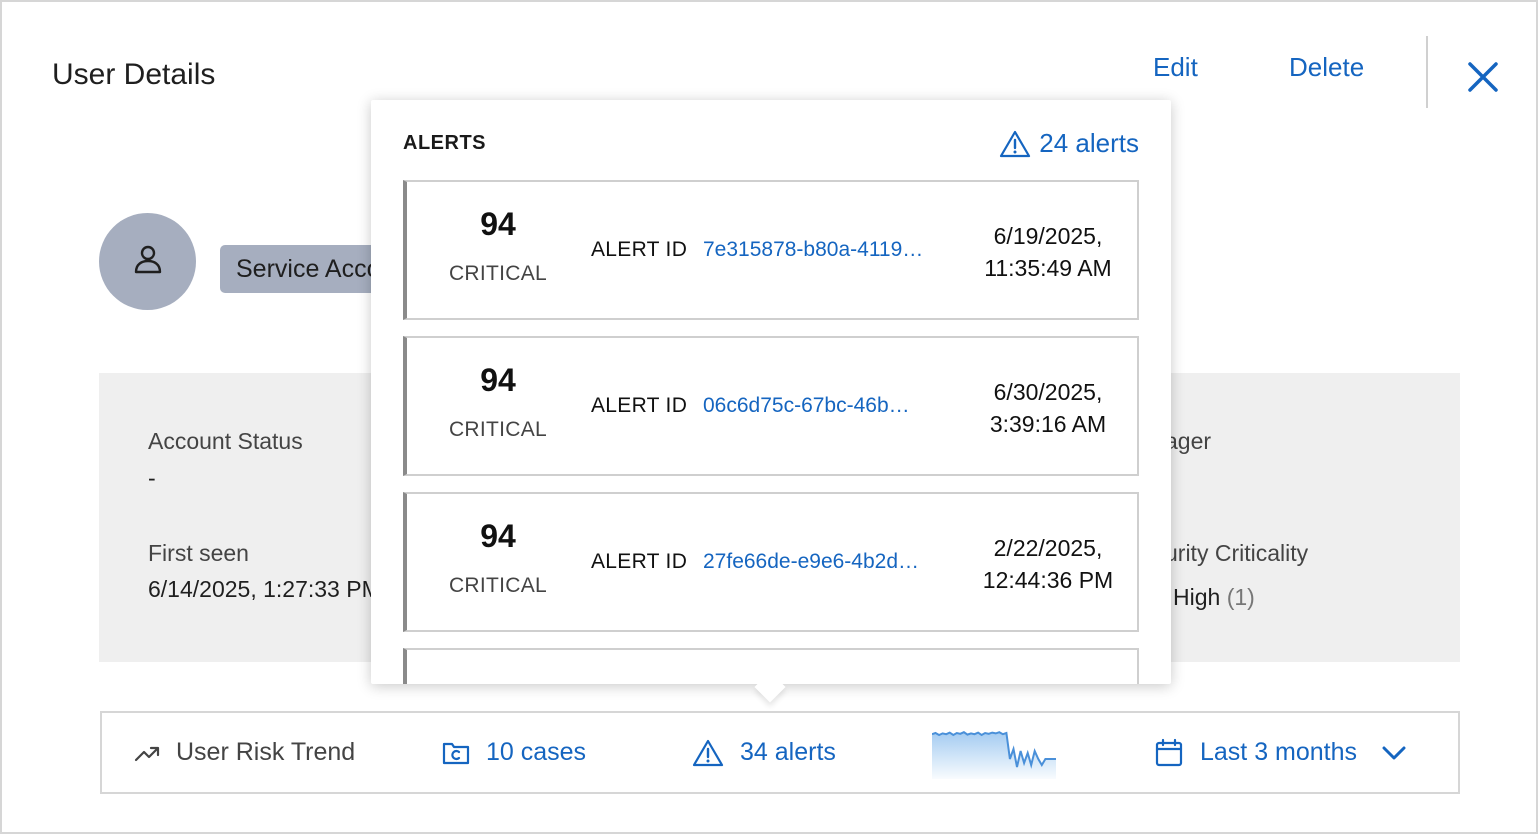 The width and height of the screenshot is (1538, 834). I want to click on calendar-icon, so click(1177, 753).